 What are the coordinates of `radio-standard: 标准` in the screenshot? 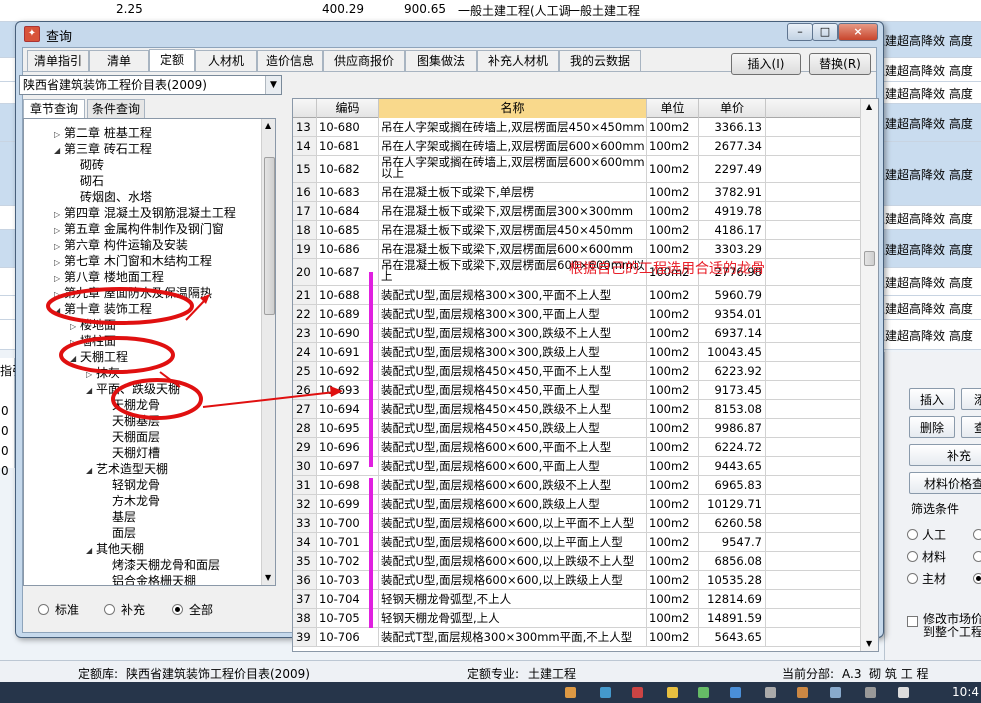 It's located at (58, 609).